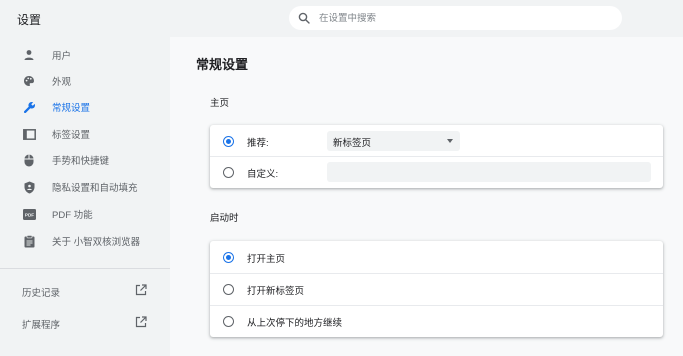 Image resolution: width=683 pixels, height=356 pixels. I want to click on homepage-card: 推荐: 新标签页 自定义:, so click(436, 156).